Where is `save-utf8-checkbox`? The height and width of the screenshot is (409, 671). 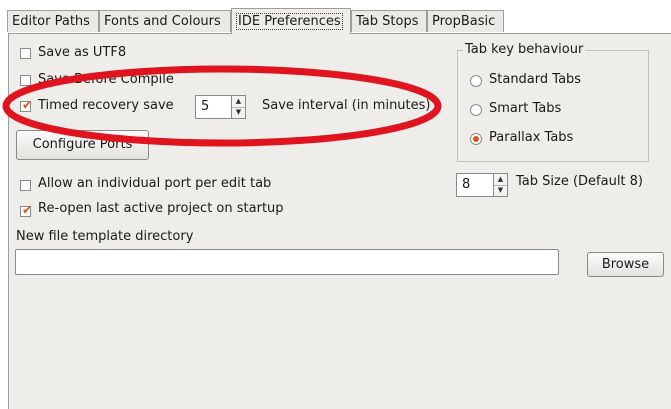
save-utf8-checkbox is located at coordinates (25, 53).